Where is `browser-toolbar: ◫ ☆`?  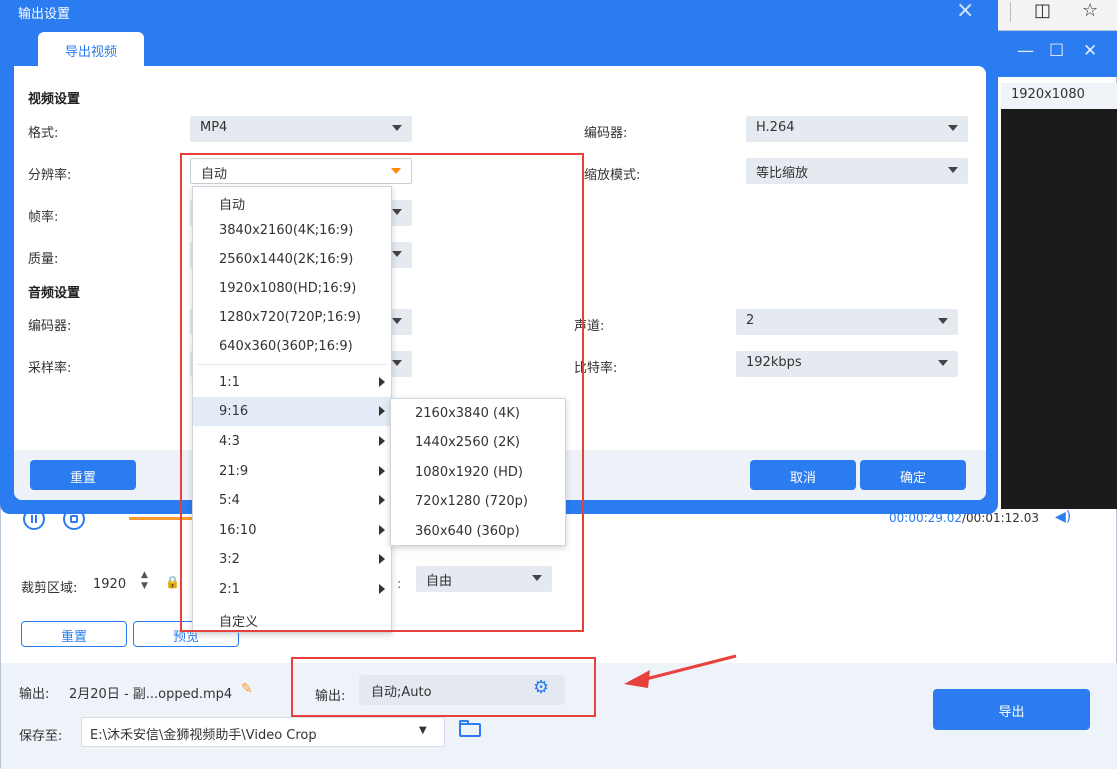
browser-toolbar: ◫ ☆ is located at coordinates (1053, 15).